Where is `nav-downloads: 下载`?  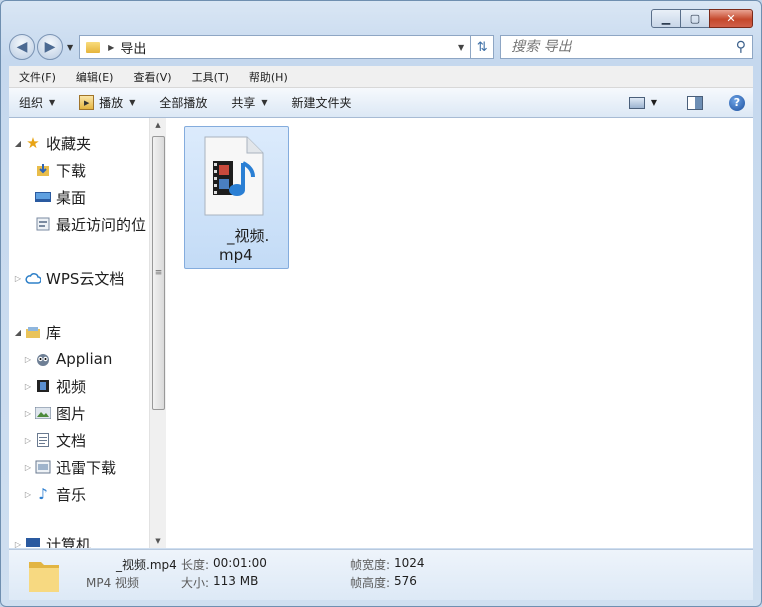
nav-downloads: 下载 is located at coordinates (54, 170).